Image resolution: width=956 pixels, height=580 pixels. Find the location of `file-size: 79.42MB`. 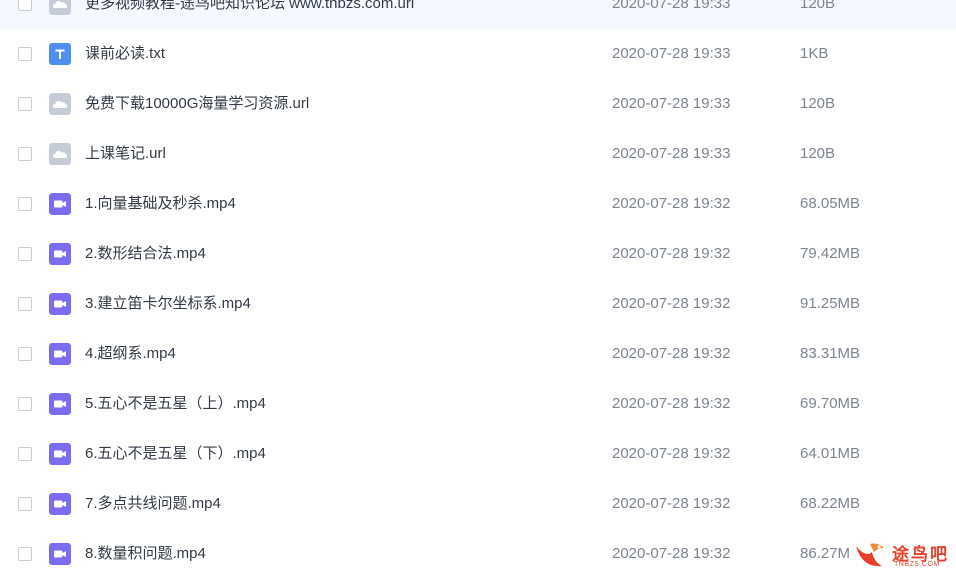

file-size: 79.42MB is located at coordinates (830, 253).